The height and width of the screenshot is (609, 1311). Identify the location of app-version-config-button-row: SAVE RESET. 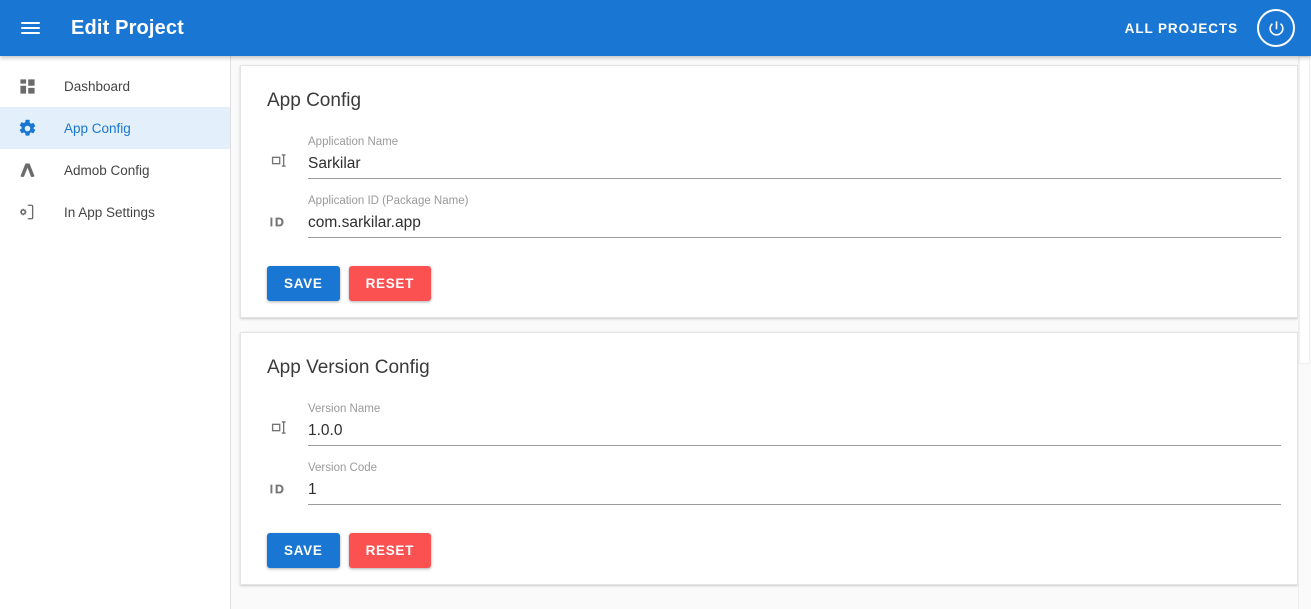
(774, 550).